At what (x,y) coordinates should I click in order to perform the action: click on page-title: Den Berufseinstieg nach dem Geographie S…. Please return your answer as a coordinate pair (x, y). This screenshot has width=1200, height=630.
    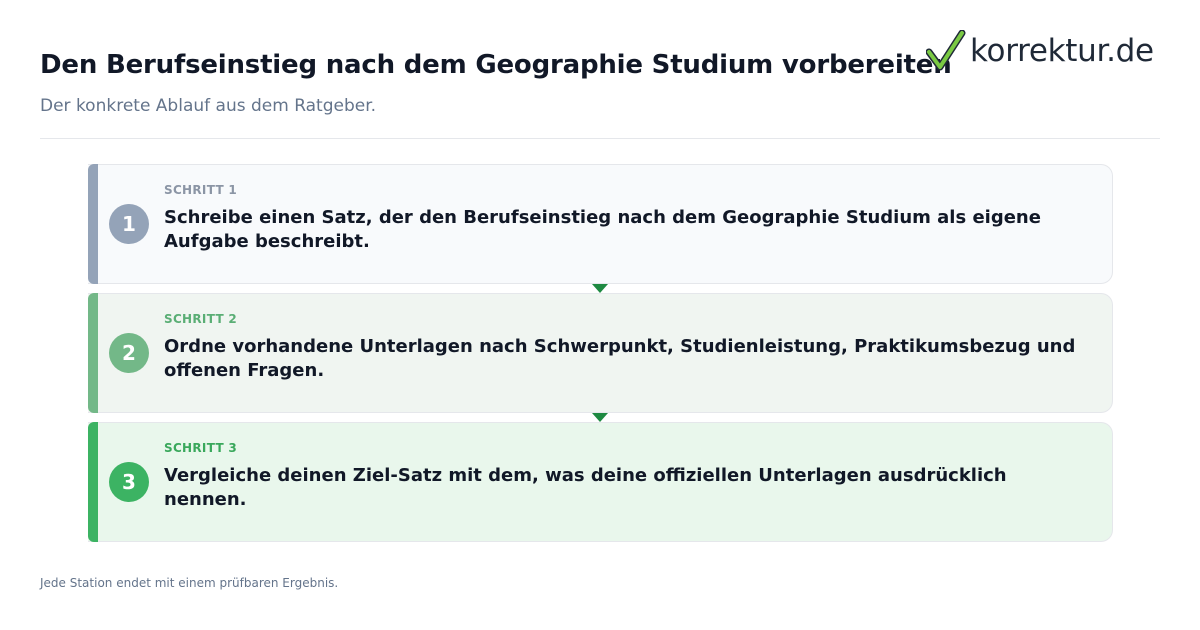
    Looking at the image, I should click on (496, 65).